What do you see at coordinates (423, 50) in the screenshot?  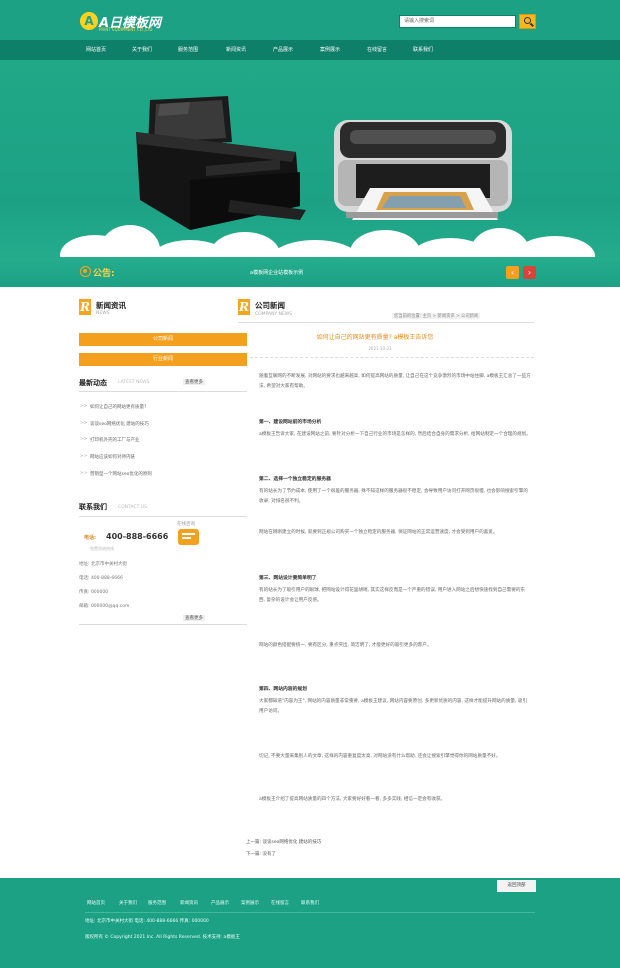 I see `nav-item-contact: 联系我们` at bounding box center [423, 50].